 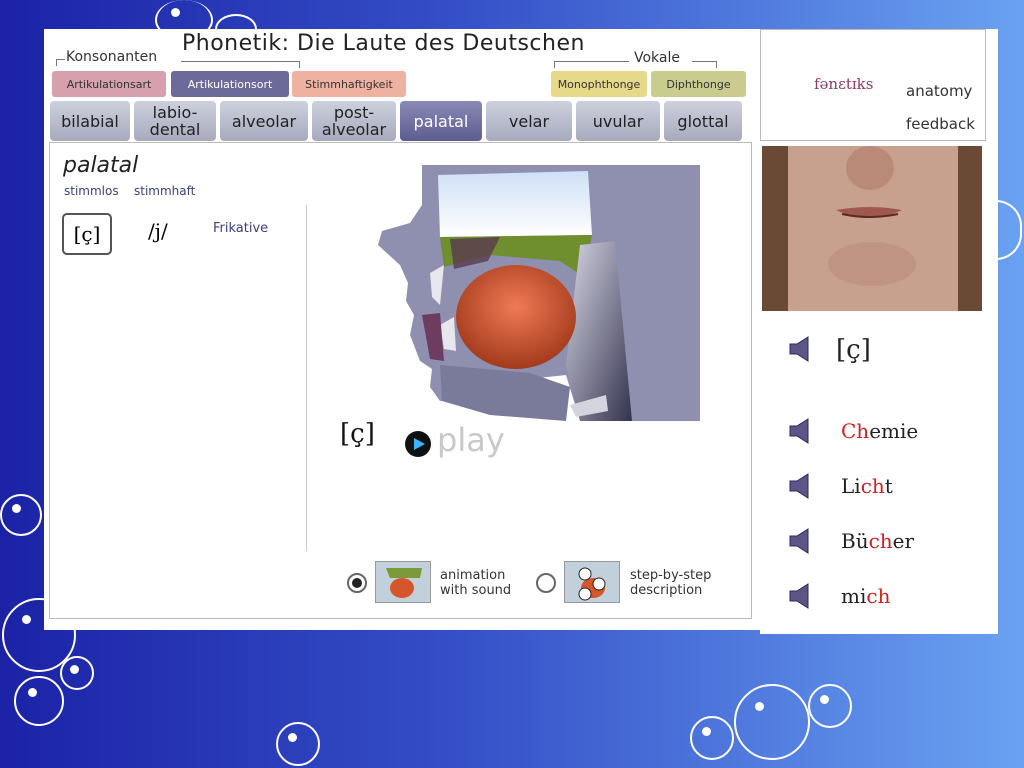 I want to click on tab-diphthonge: Diphthonge, so click(x=698, y=84).